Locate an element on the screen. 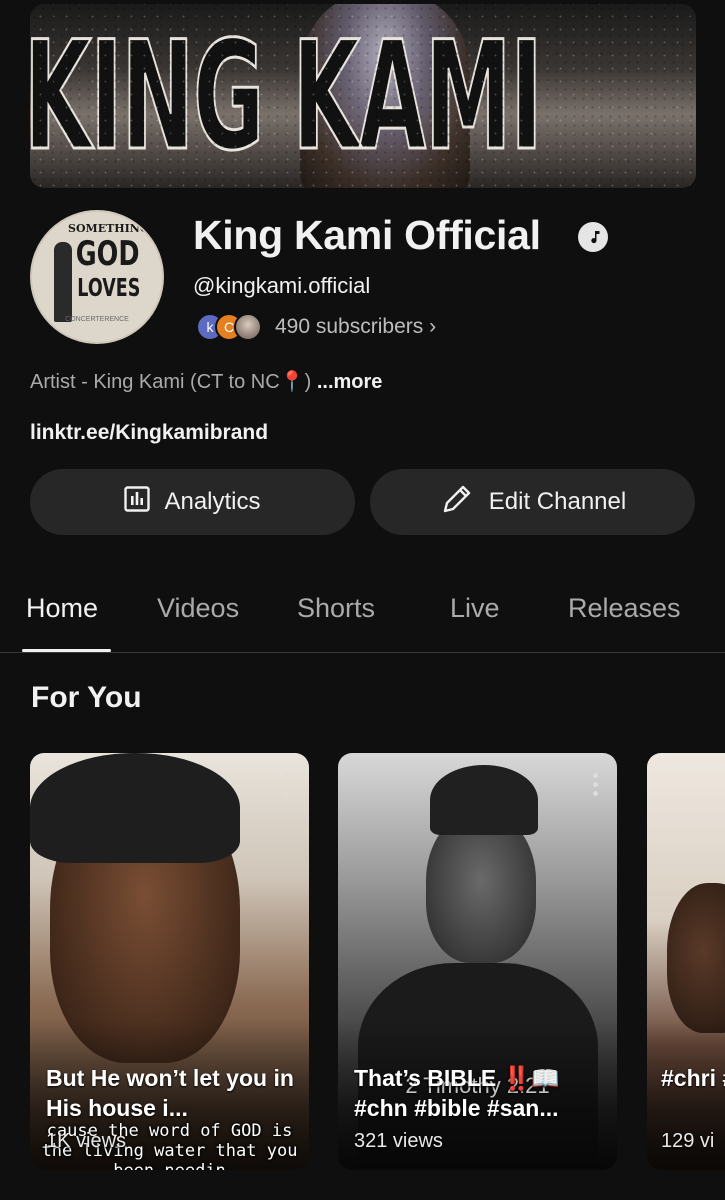 Image resolution: width=725 pixels, height=1200 pixels. avatar-text-2: GOD is located at coordinates (107, 254).